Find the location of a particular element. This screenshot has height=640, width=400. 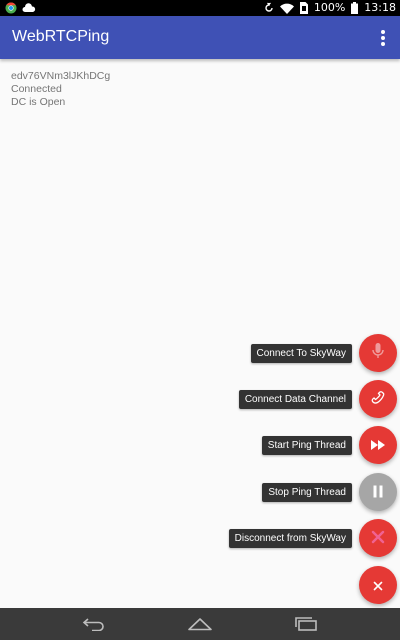

fab-menu-item-connect-data-channel: Connect Data Channel is located at coordinates (317, 399).